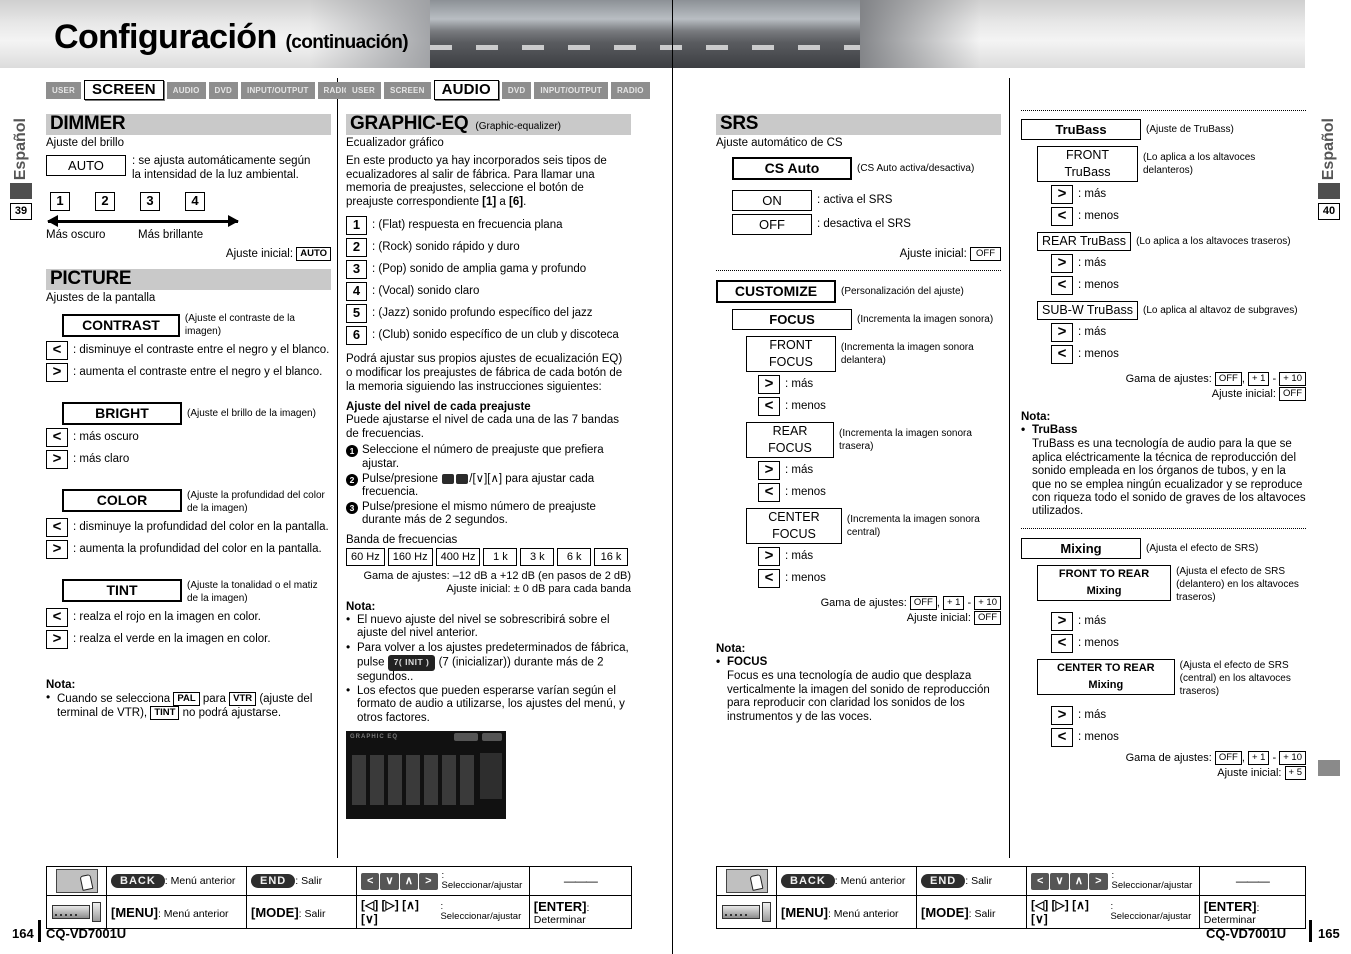  What do you see at coordinates (361, 606) in the screenshot?
I see `graphic-eq-note-title: Nota:` at bounding box center [361, 606].